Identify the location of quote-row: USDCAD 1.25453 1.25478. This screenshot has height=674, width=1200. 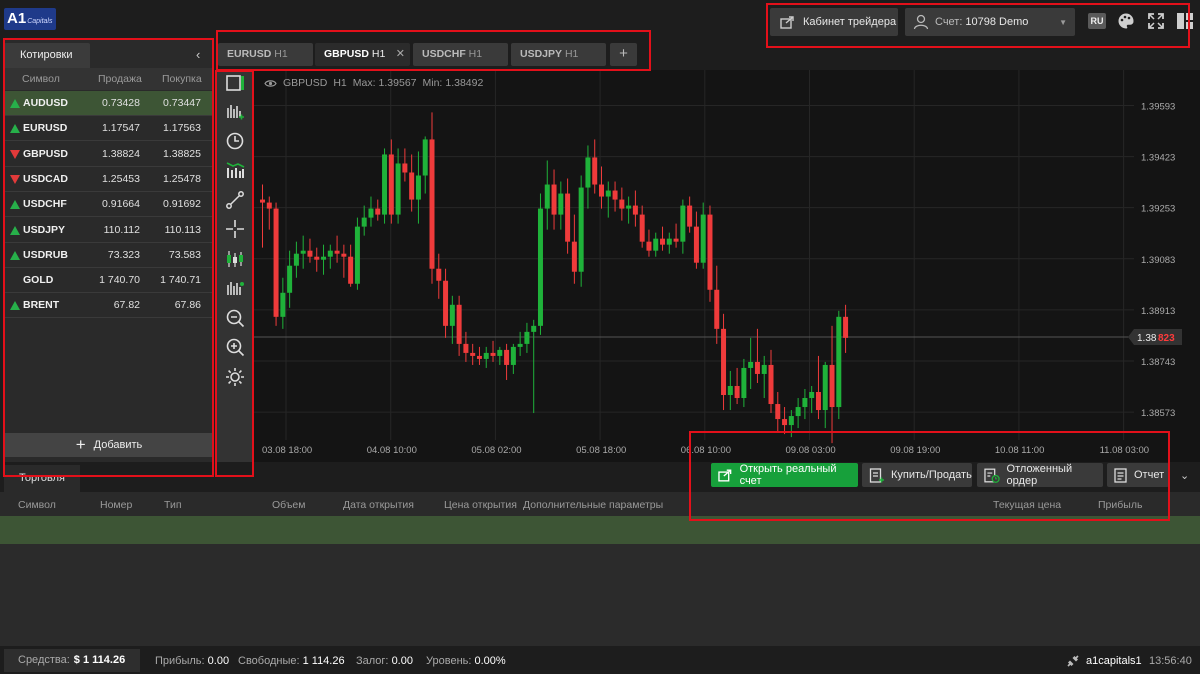
(109, 179).